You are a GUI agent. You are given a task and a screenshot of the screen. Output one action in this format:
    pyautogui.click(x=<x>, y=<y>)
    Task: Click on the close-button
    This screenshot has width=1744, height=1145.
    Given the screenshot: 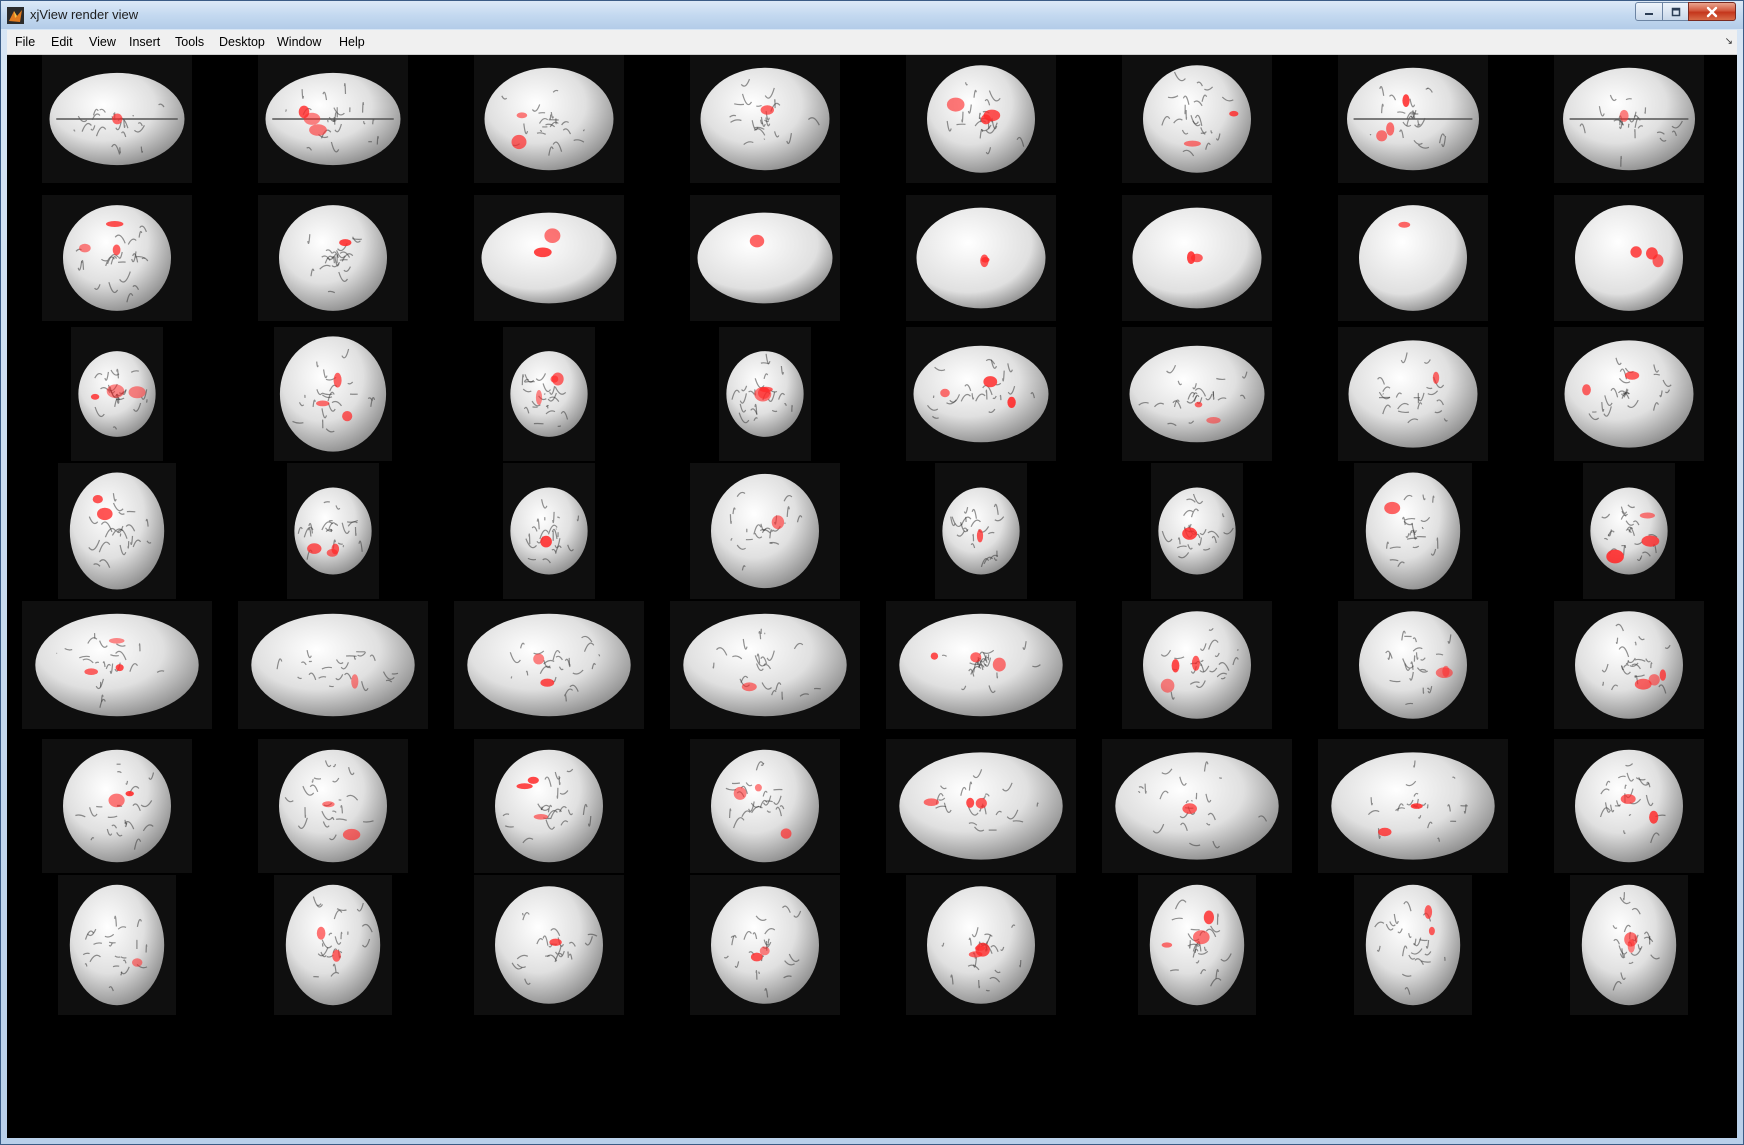 What is the action you would take?
    pyautogui.click(x=1712, y=11)
    